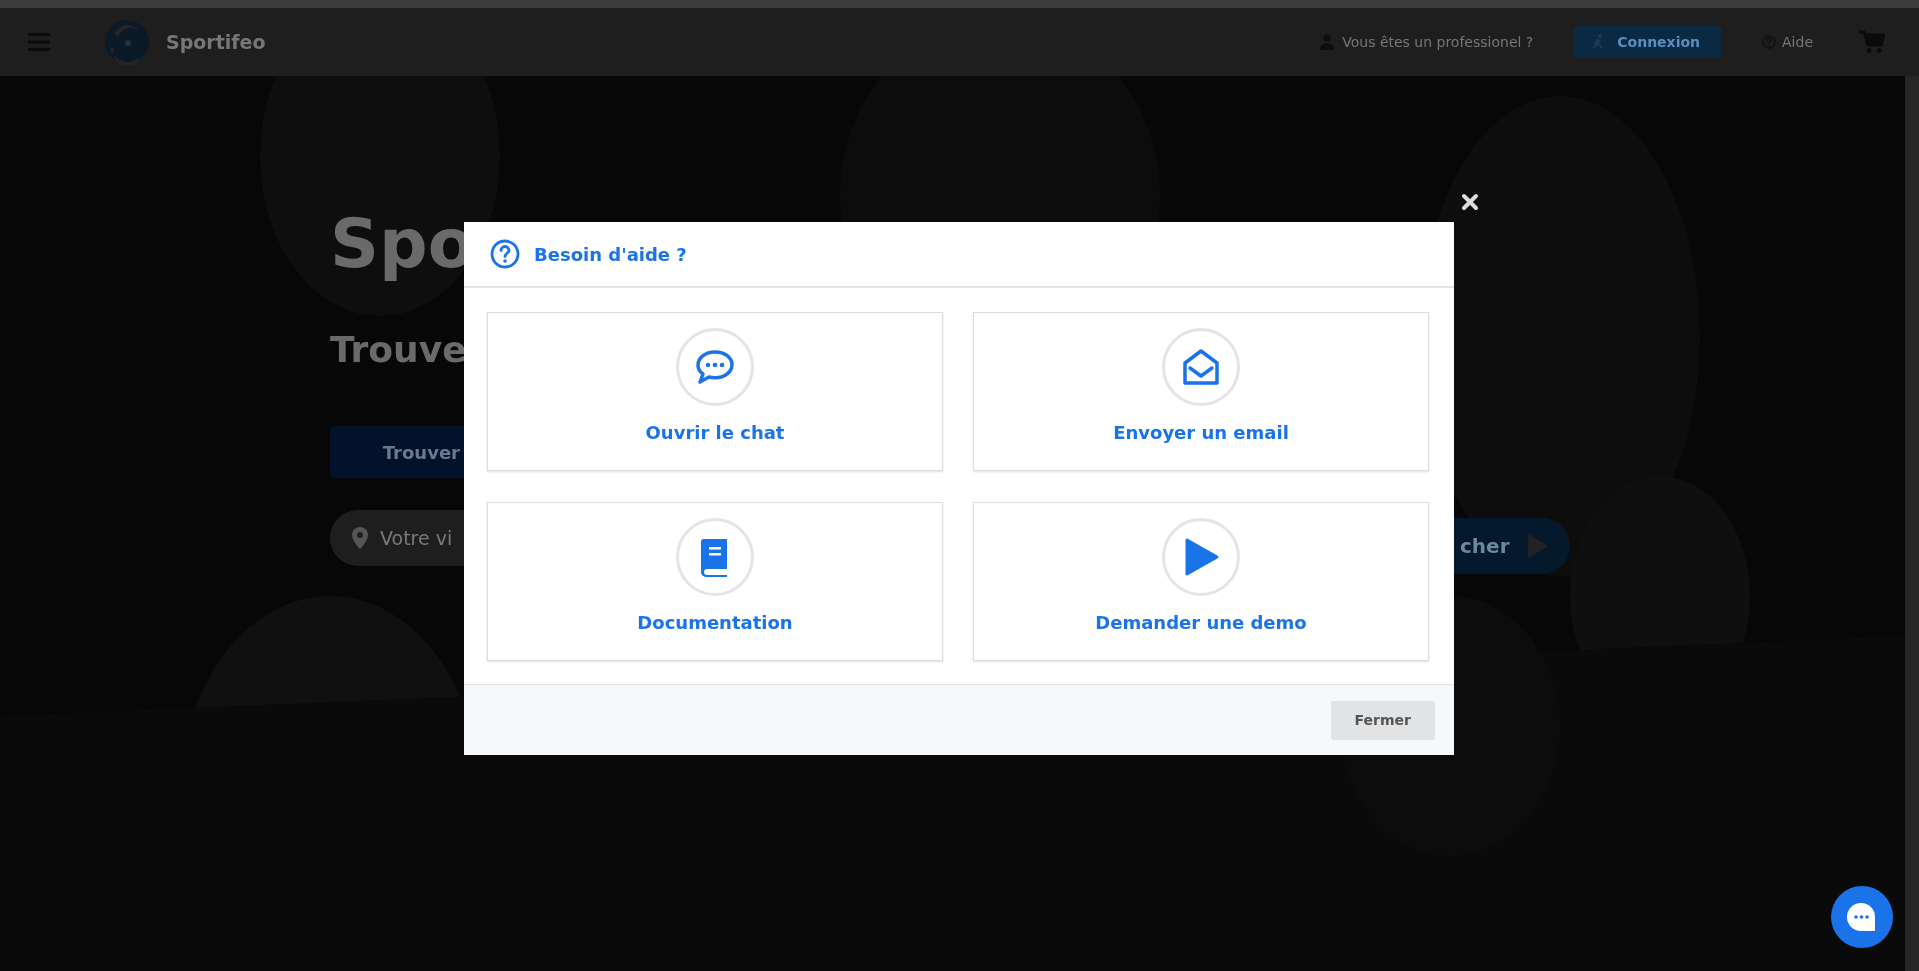 This screenshot has height=971, width=1919. Describe the element at coordinates (610, 254) in the screenshot. I see `dialog-title: Besoin d'aide ?` at that location.